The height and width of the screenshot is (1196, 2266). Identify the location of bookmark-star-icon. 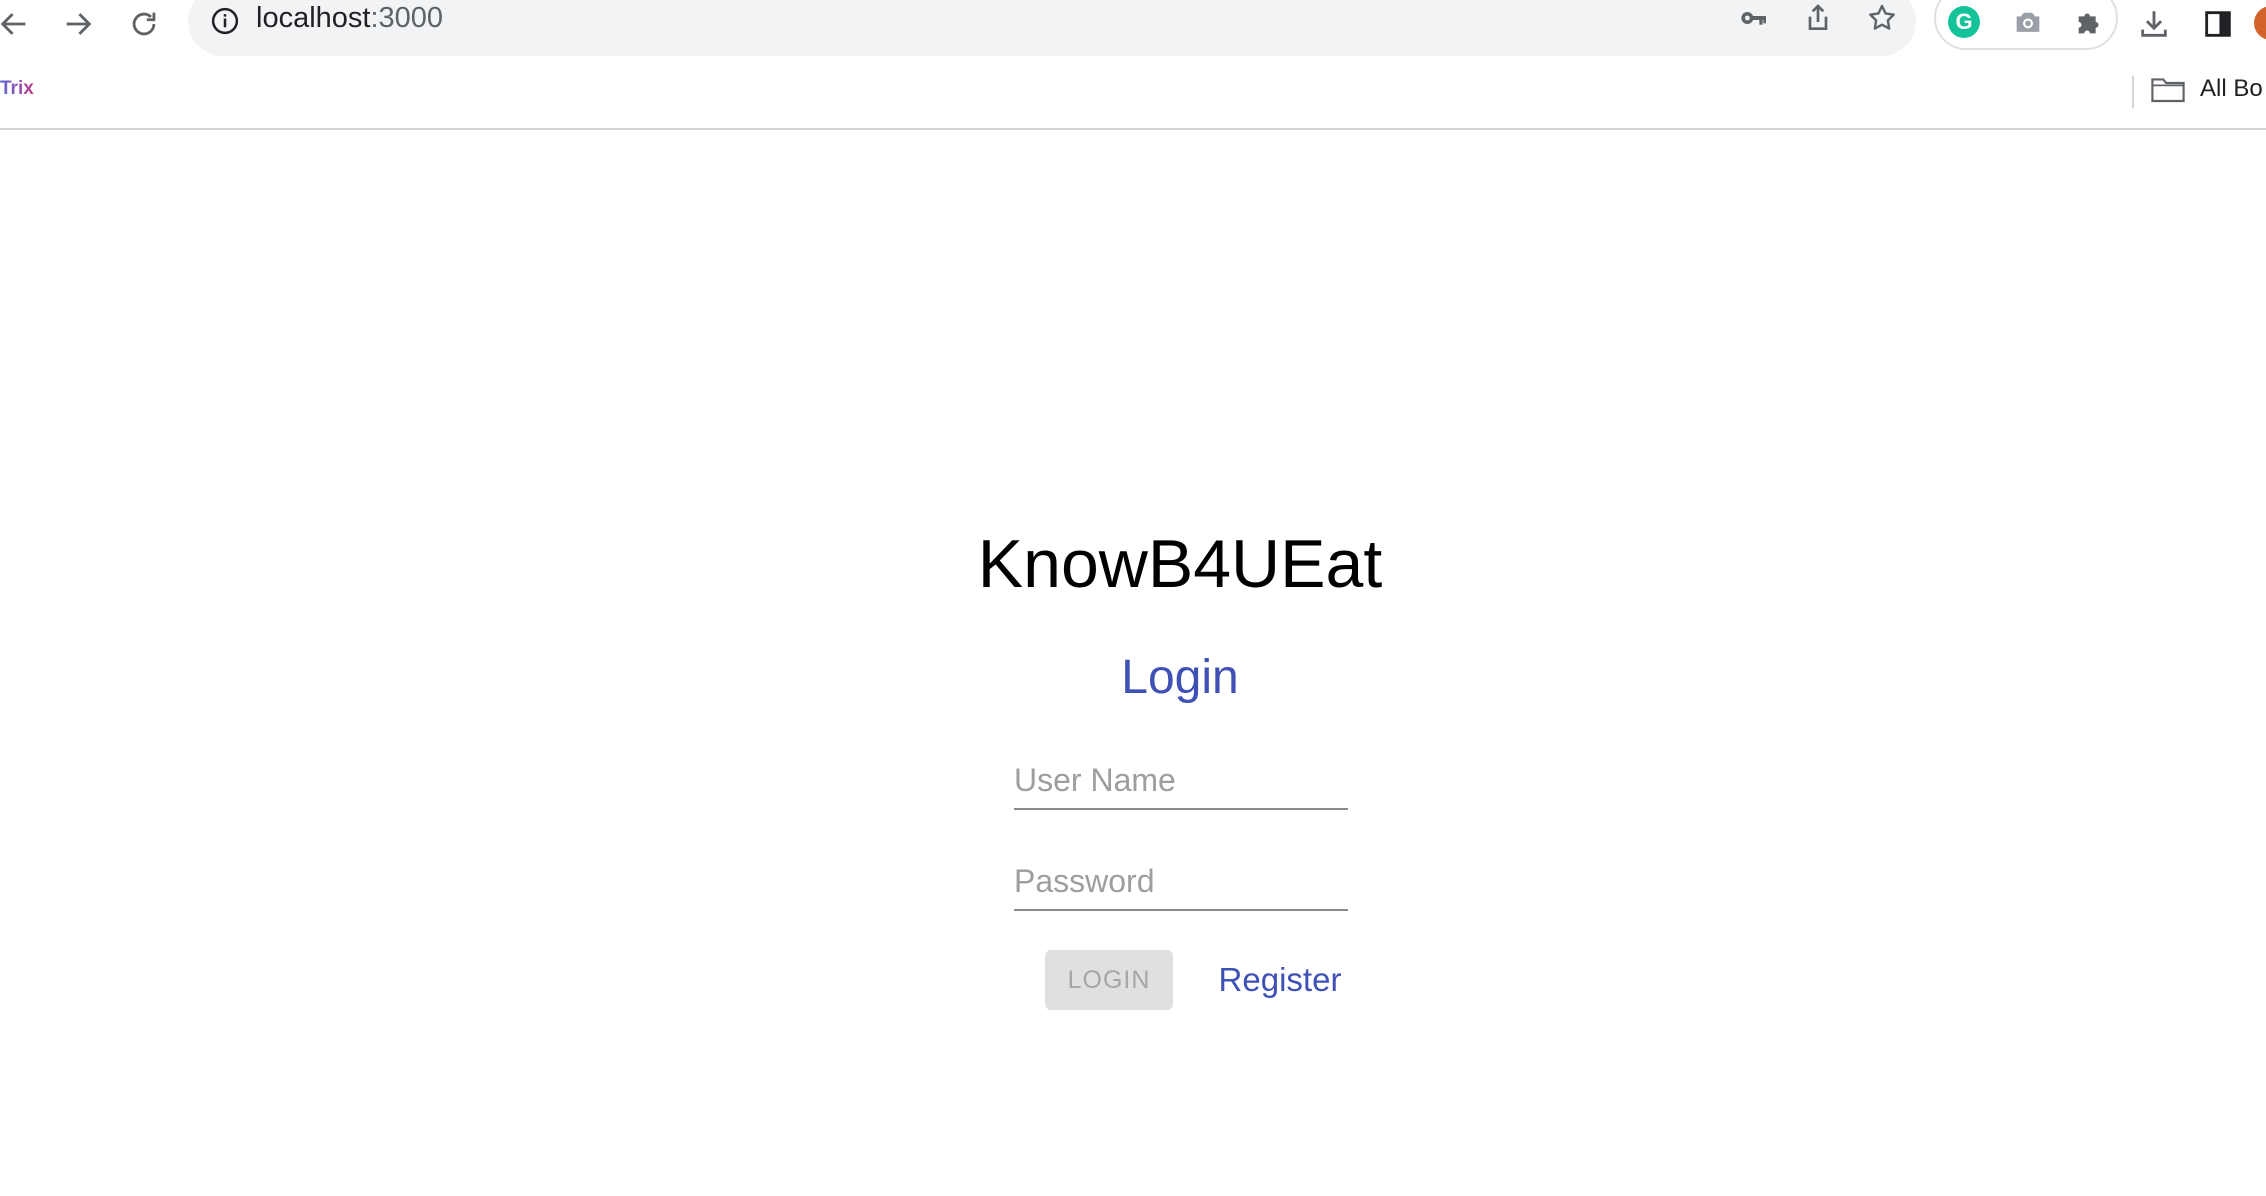
(1882, 20).